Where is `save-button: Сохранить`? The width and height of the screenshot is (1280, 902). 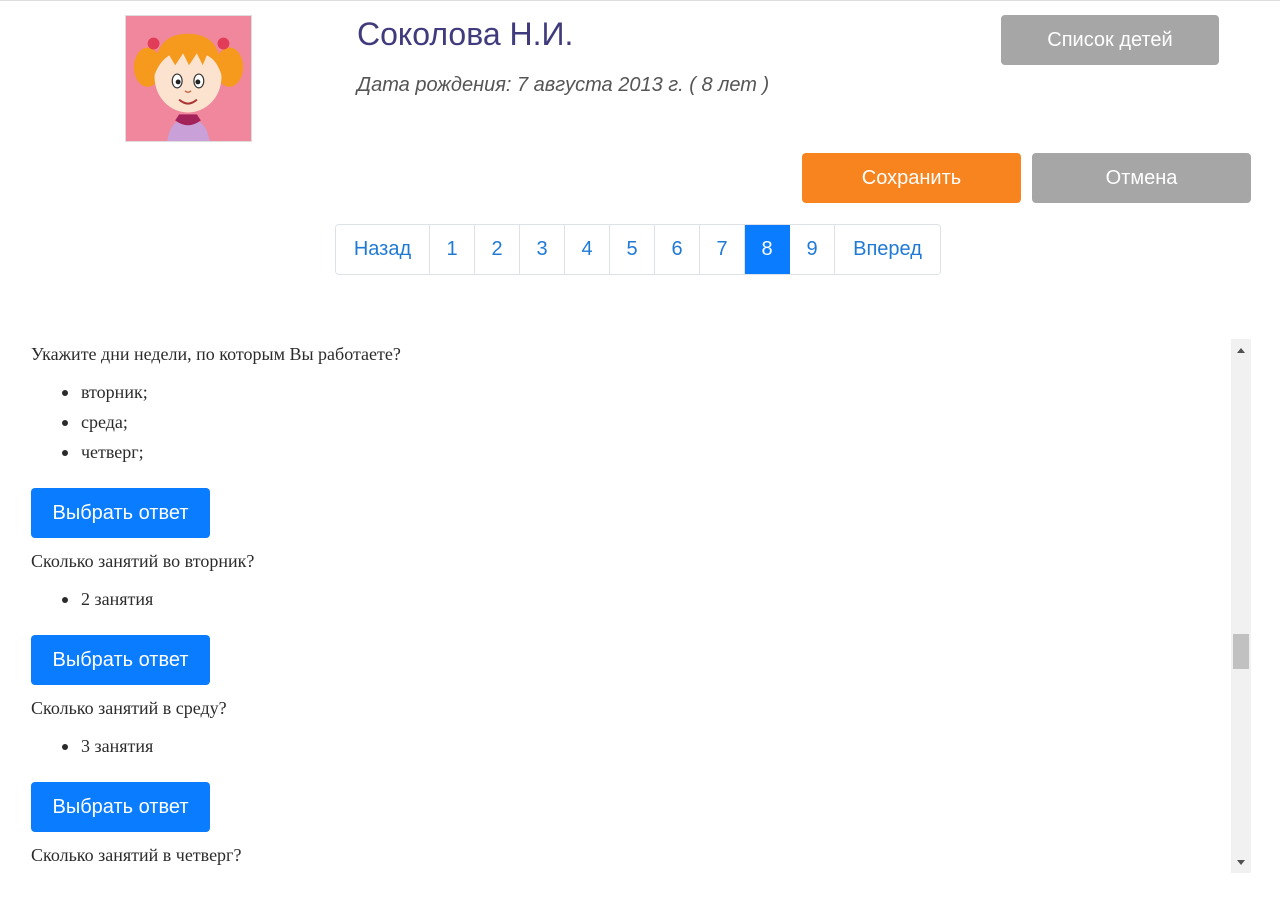 save-button: Сохранить is located at coordinates (911, 178).